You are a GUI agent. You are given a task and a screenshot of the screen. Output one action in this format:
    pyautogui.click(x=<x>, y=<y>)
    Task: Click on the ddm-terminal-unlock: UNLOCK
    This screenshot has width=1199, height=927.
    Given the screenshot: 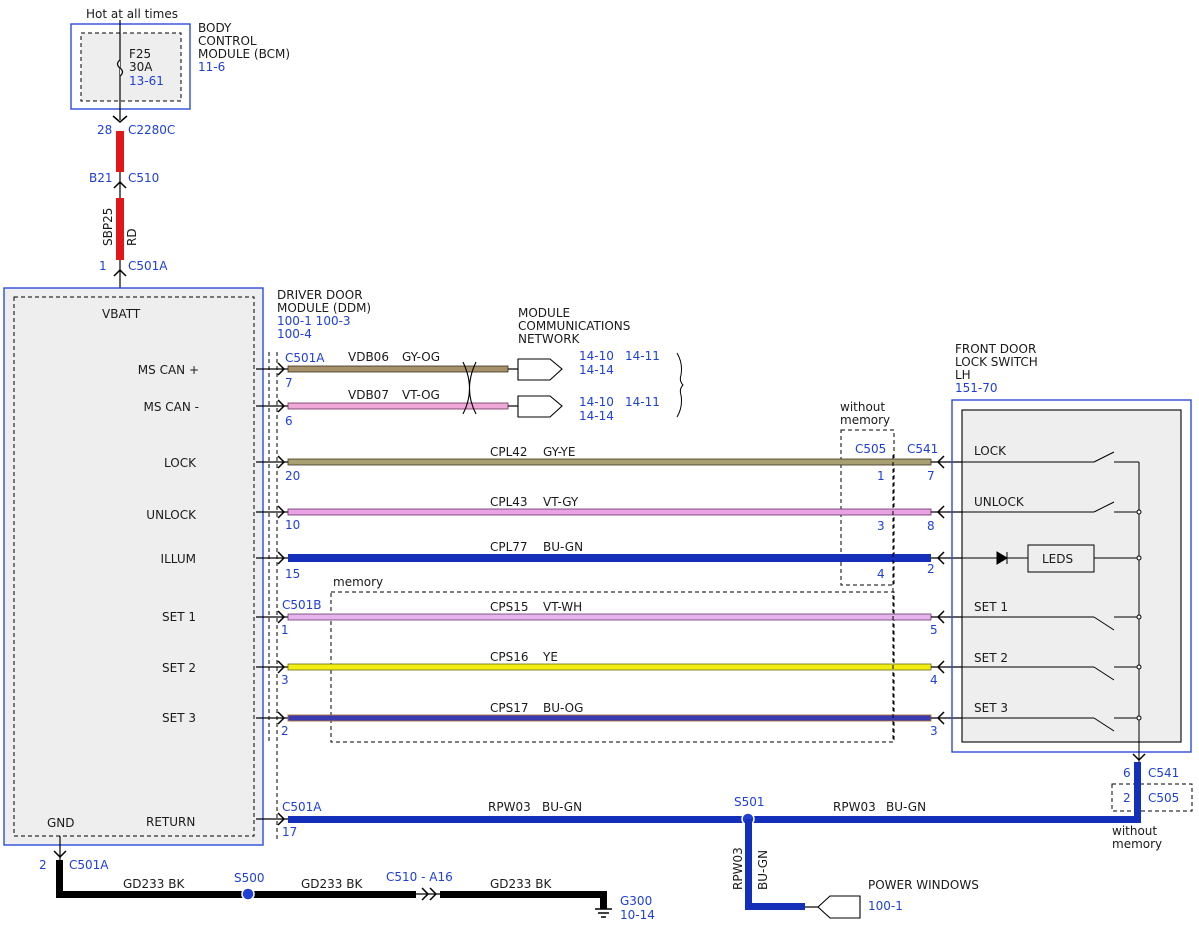 What is the action you would take?
    pyautogui.click(x=171, y=515)
    